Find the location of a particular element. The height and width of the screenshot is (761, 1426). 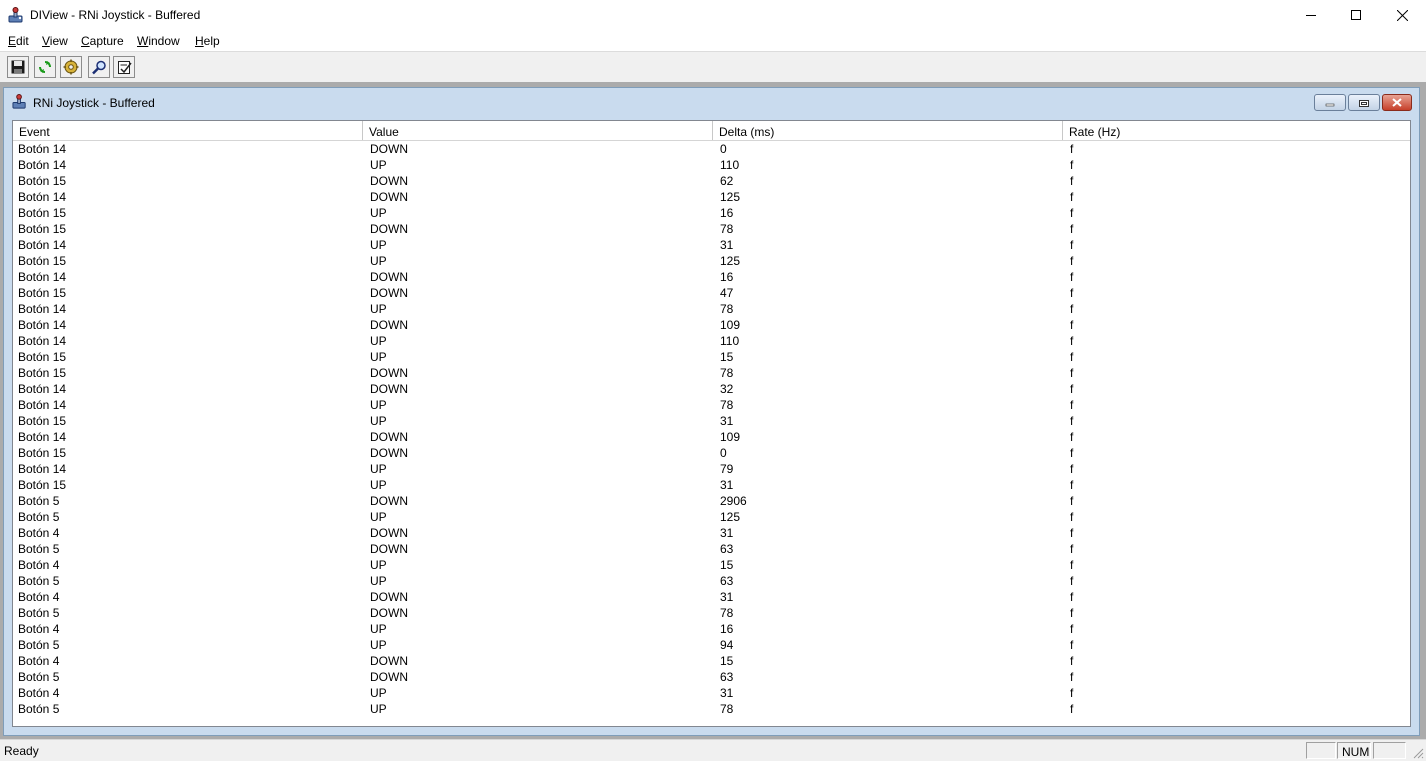

close-button is located at coordinates (1402, 15).